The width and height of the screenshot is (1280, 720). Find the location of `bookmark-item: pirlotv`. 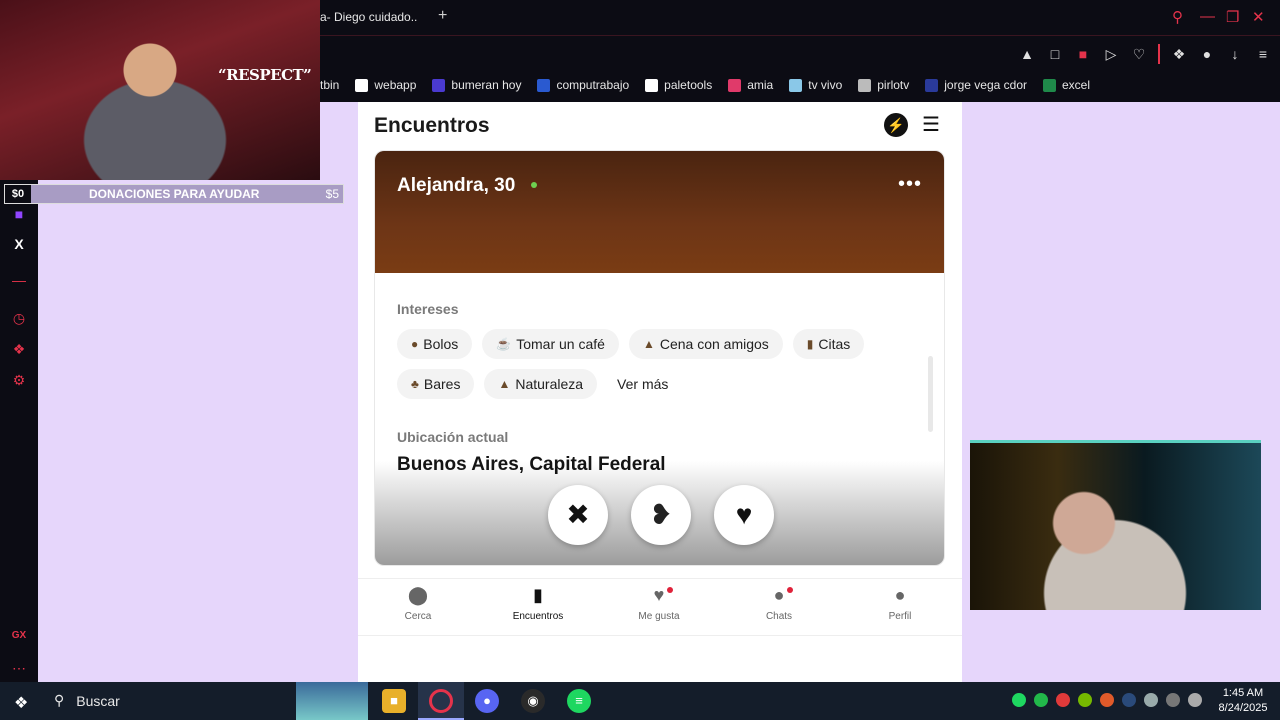

bookmark-item: pirlotv is located at coordinates (883, 85).